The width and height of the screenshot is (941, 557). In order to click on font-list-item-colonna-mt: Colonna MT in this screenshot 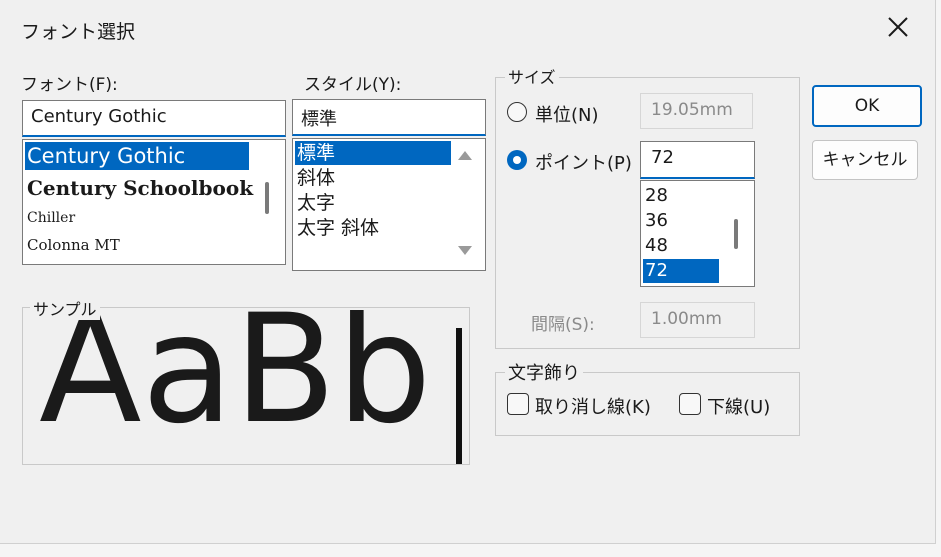, I will do `click(137, 245)`.